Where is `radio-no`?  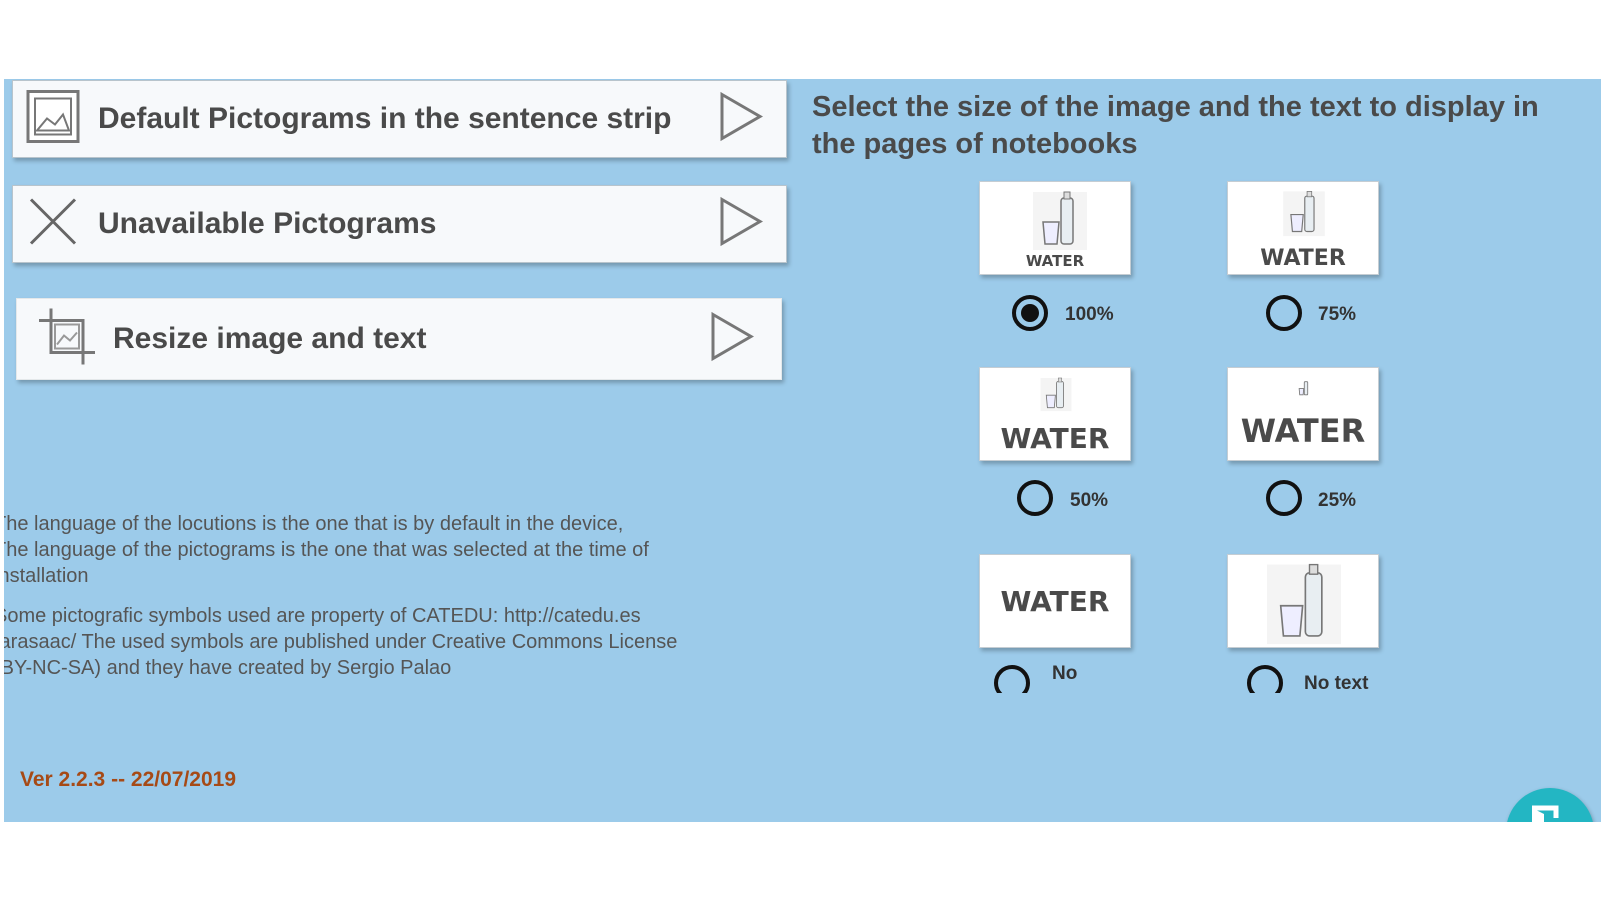 radio-no is located at coordinates (1012, 679).